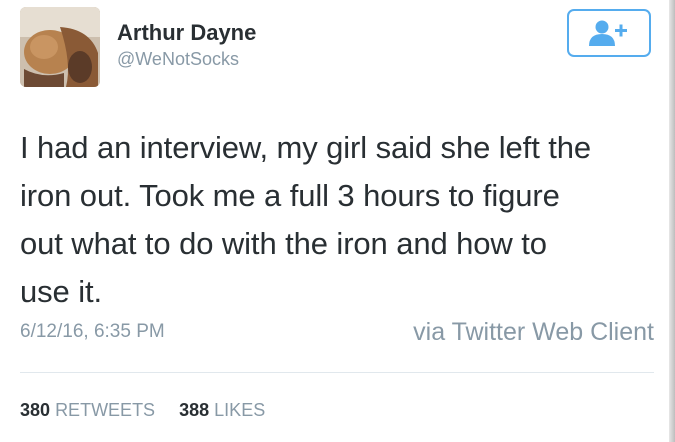  I want to click on profile-photo-icon, so click(60, 47).